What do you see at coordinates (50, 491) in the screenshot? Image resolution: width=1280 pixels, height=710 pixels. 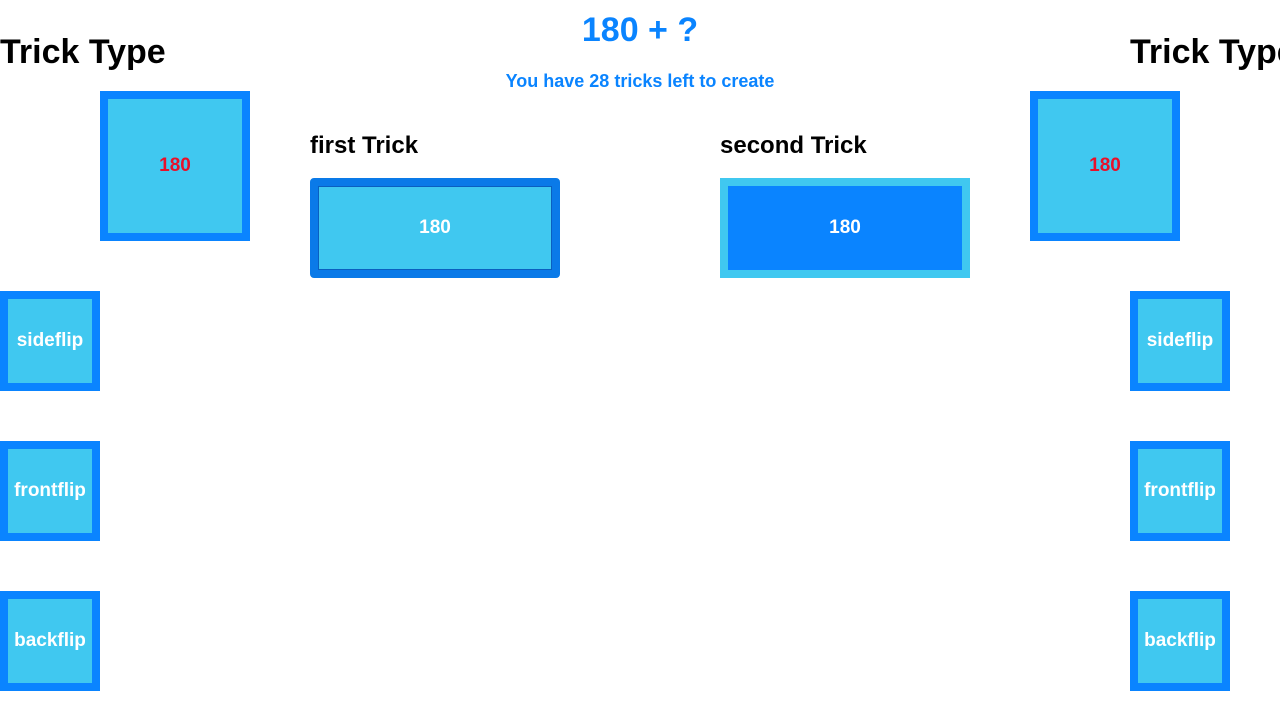 I see `left-option-frontflip: frontflip` at bounding box center [50, 491].